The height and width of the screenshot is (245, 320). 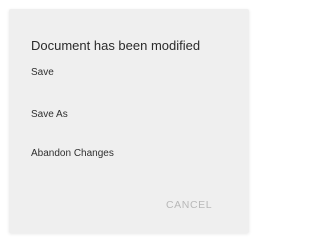 What do you see at coordinates (189, 205) in the screenshot?
I see `cancel-button: CANCEL` at bounding box center [189, 205].